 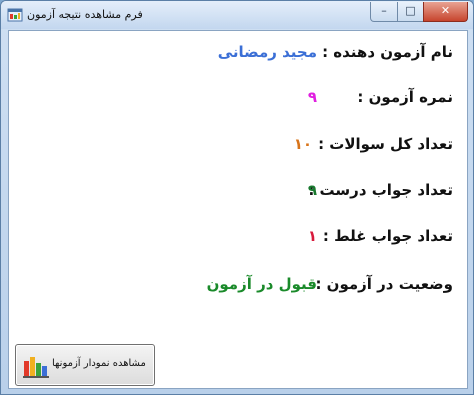 I want to click on window-title: فرم مشاهده نتیجه آزمون, so click(x=85, y=14).